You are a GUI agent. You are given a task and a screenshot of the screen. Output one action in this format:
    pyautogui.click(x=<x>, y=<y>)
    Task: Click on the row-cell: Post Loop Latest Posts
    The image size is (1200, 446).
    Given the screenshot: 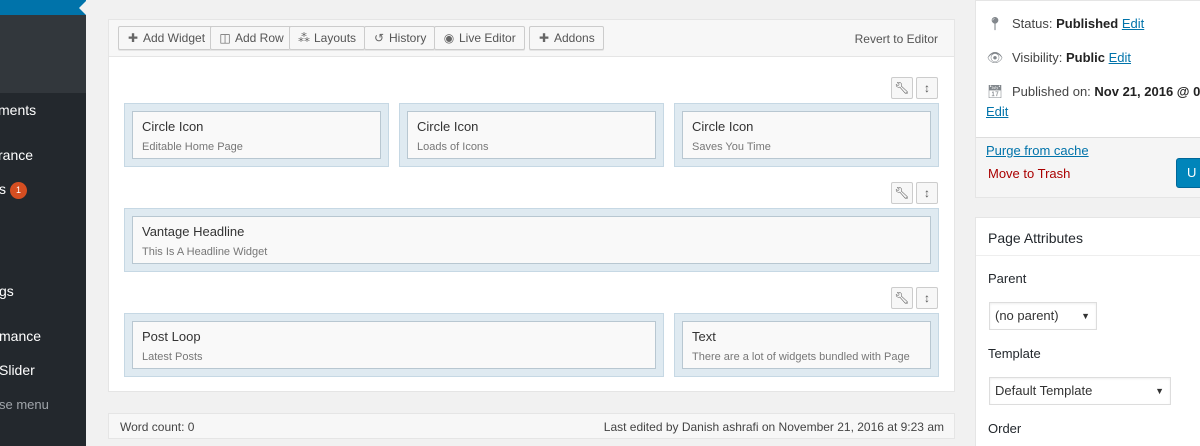 What is the action you would take?
    pyautogui.click(x=394, y=345)
    